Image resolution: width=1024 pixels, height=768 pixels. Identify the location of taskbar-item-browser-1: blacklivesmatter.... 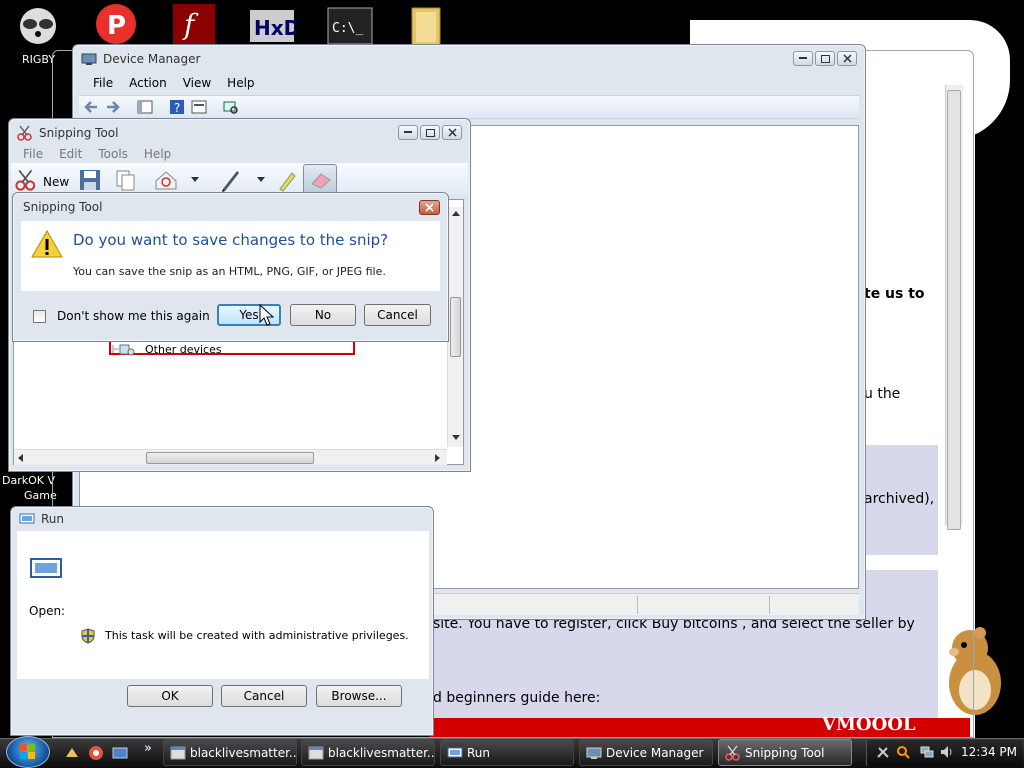
(230, 752).